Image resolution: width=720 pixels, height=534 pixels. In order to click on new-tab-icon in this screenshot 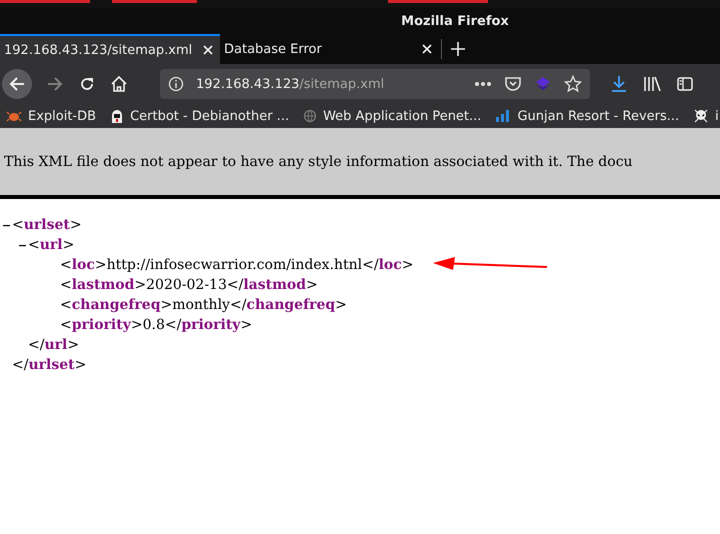, I will do `click(458, 49)`.